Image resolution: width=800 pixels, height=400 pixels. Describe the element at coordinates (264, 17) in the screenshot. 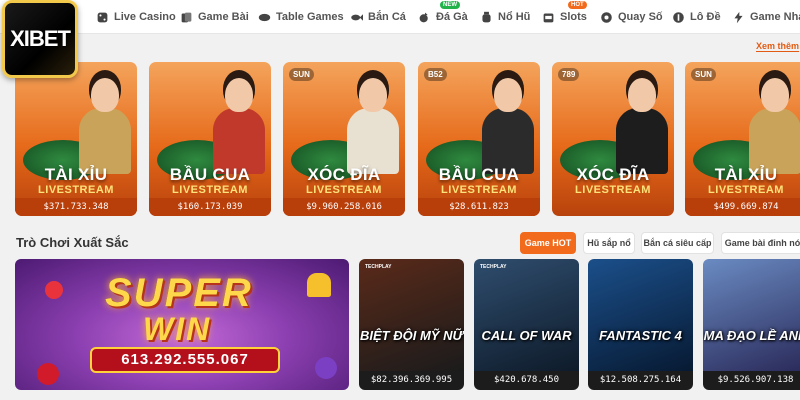

I see `table-games-icon` at that location.